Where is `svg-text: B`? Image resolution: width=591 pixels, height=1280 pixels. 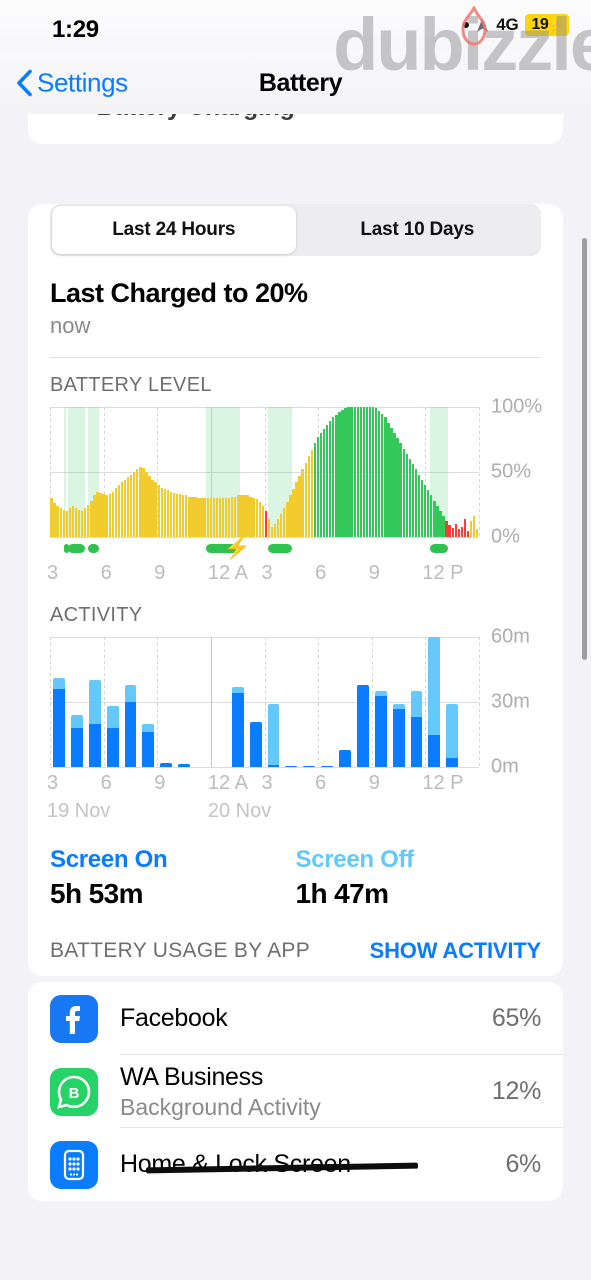
svg-text: B is located at coordinates (74, 1093).